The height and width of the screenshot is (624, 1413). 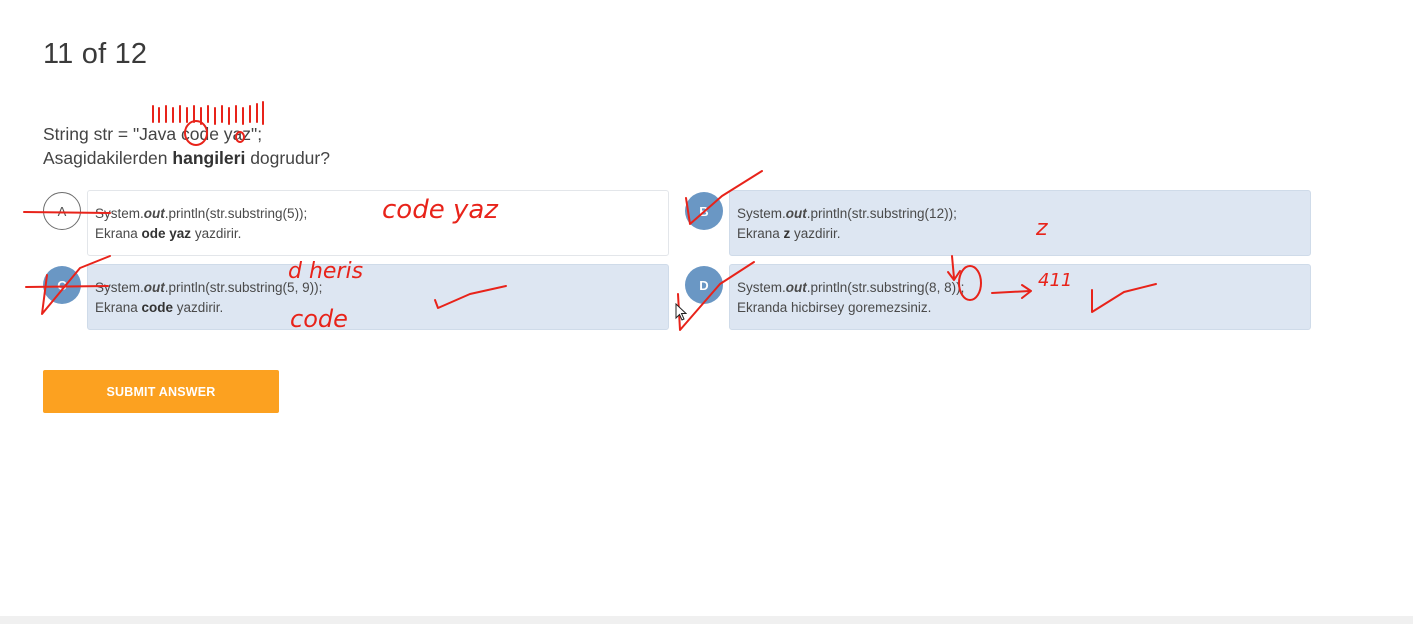 What do you see at coordinates (1019, 234) in the screenshot?
I see `option-description: Ekrana z yazdirir.` at bounding box center [1019, 234].